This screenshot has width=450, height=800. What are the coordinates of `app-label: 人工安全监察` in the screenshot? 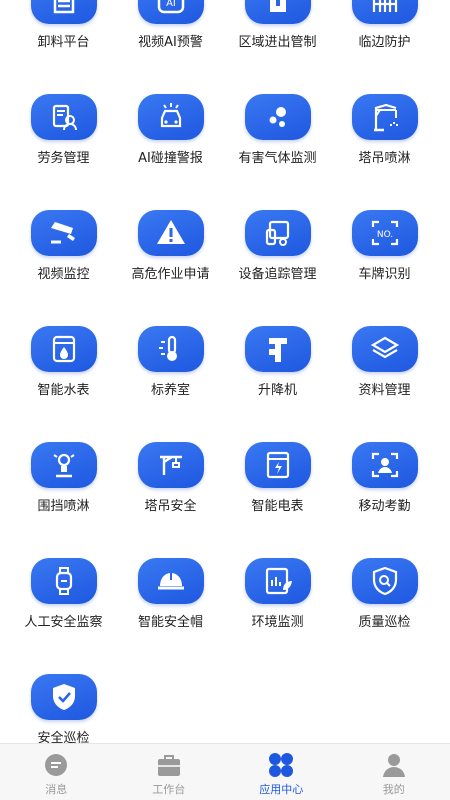 It's located at (63, 622).